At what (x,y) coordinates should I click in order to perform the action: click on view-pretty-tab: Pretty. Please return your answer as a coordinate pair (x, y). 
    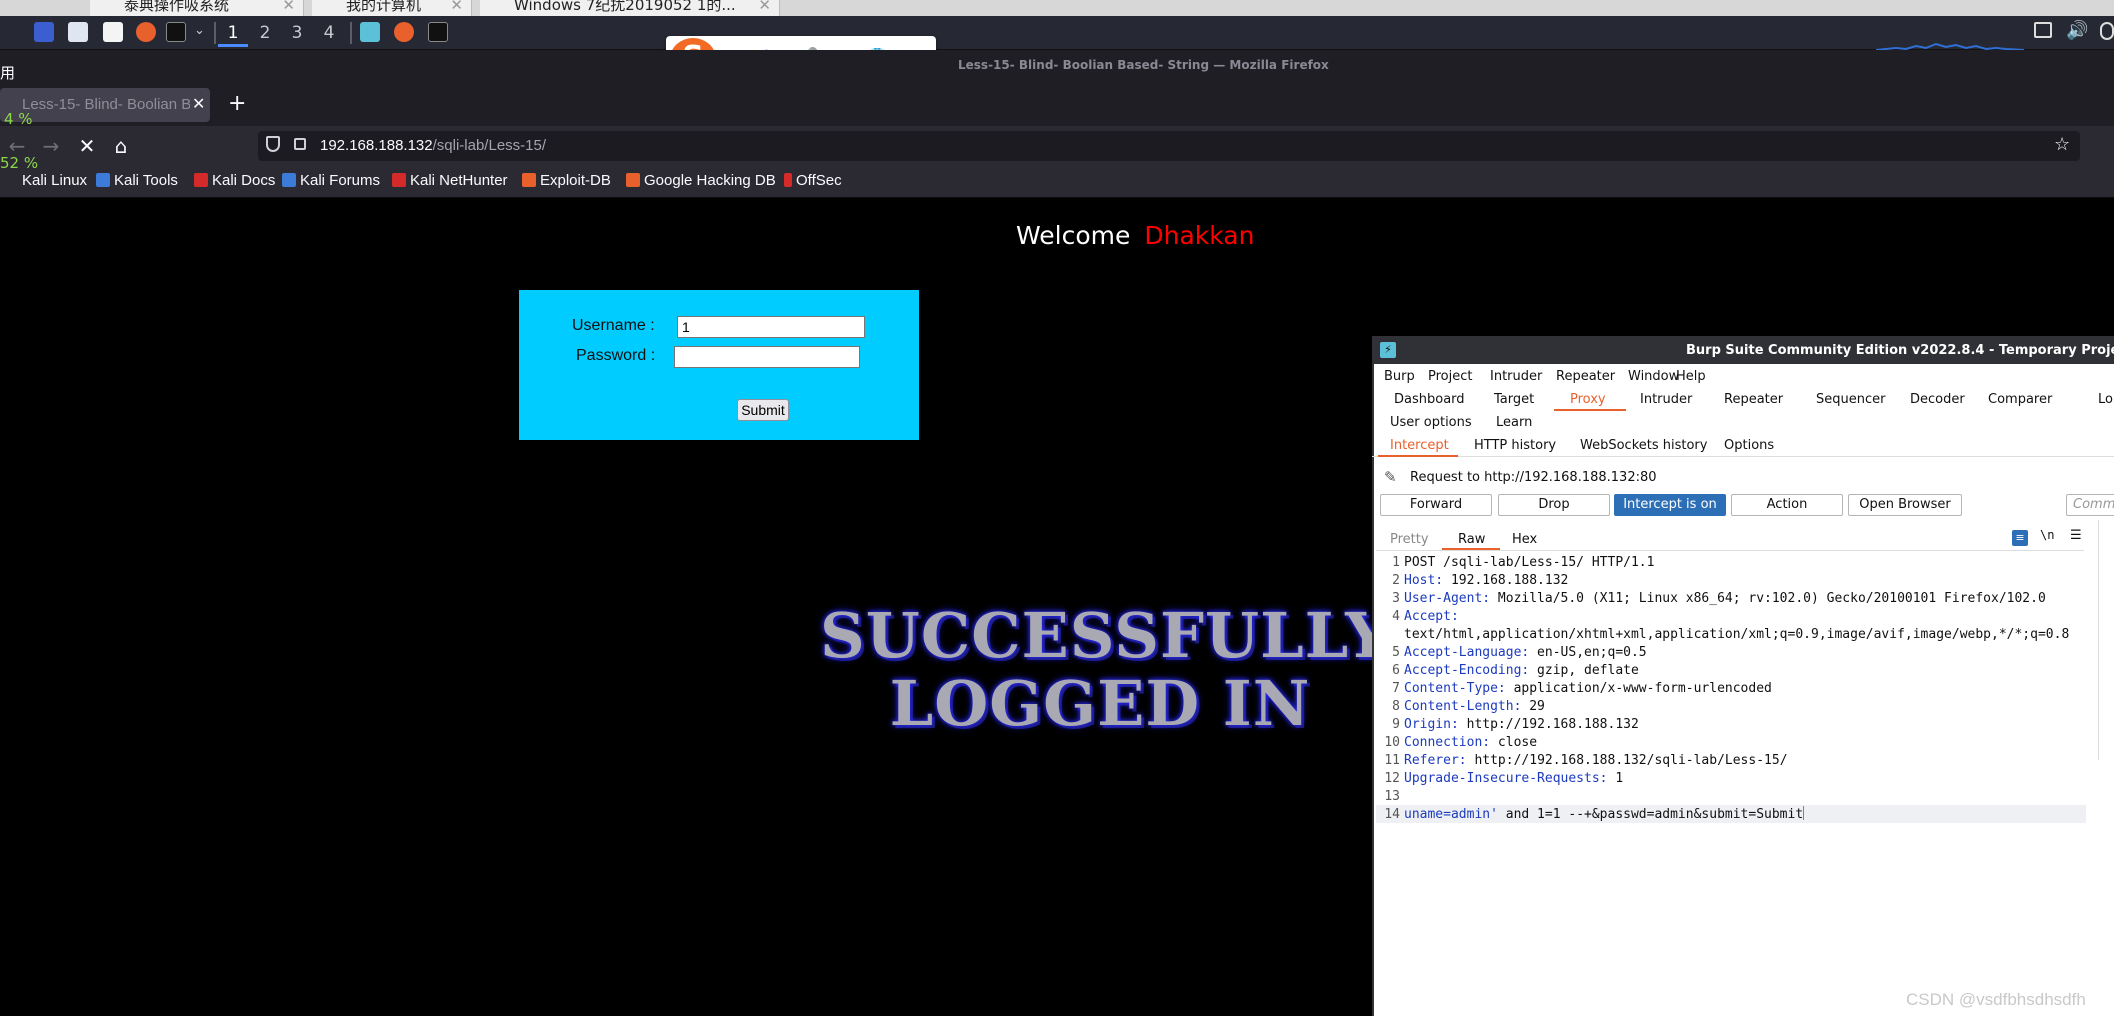
    Looking at the image, I should click on (1409, 539).